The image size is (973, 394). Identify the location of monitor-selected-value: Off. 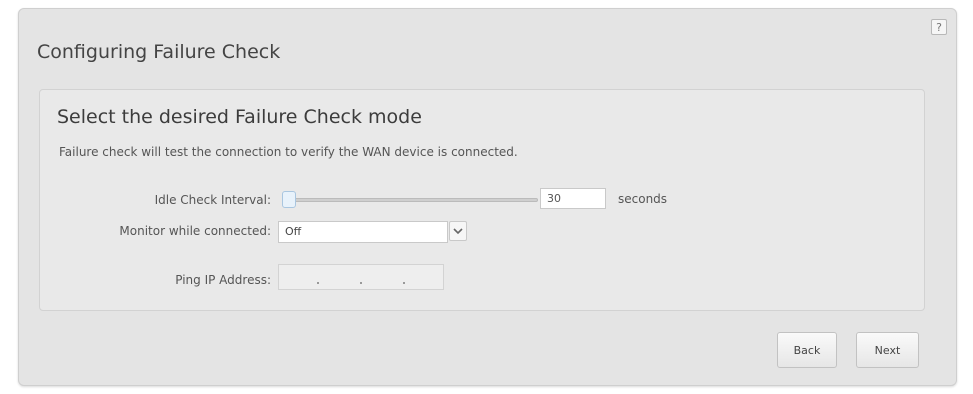
(293, 231).